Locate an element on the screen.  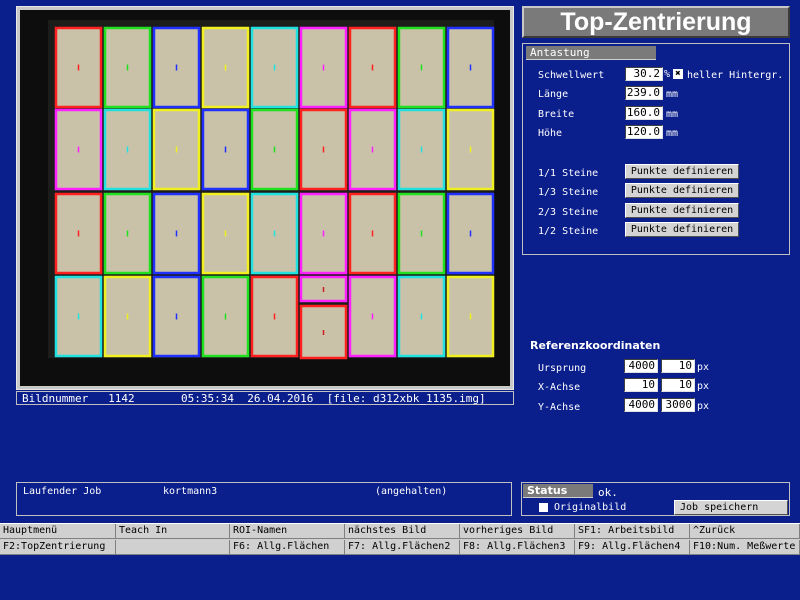
x-achse-x-field: 10 is located at coordinates (641, 385).